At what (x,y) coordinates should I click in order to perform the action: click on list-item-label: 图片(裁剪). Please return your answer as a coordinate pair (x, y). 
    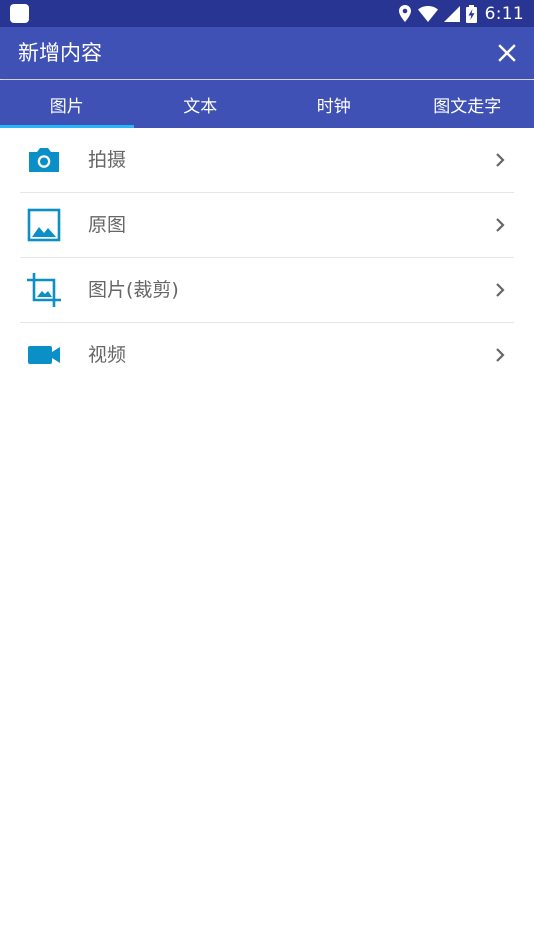
    Looking at the image, I should click on (133, 290).